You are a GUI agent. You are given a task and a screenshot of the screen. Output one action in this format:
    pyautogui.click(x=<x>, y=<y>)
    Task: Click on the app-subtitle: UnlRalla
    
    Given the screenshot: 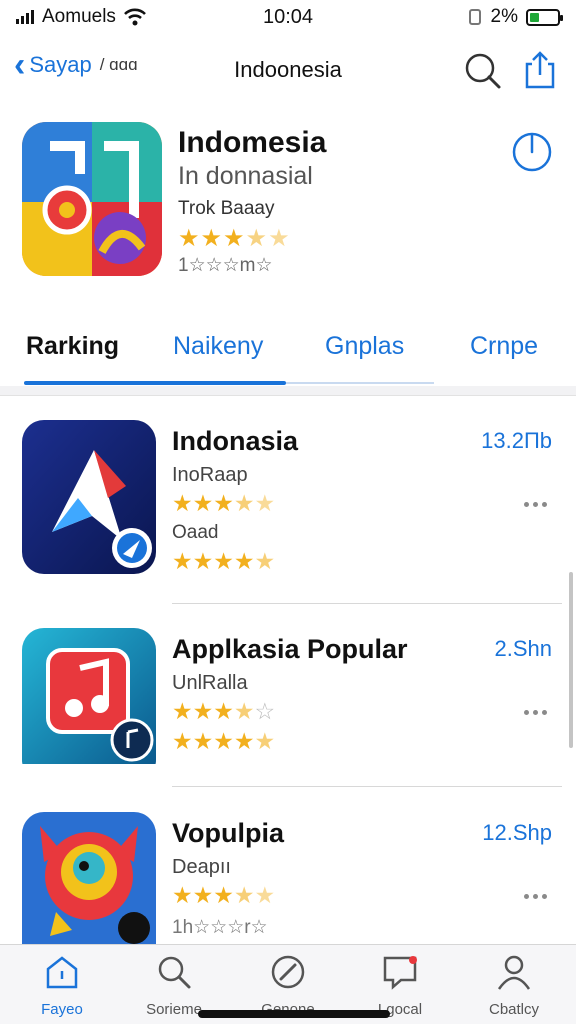 What is the action you would take?
    pyautogui.click(x=210, y=683)
    